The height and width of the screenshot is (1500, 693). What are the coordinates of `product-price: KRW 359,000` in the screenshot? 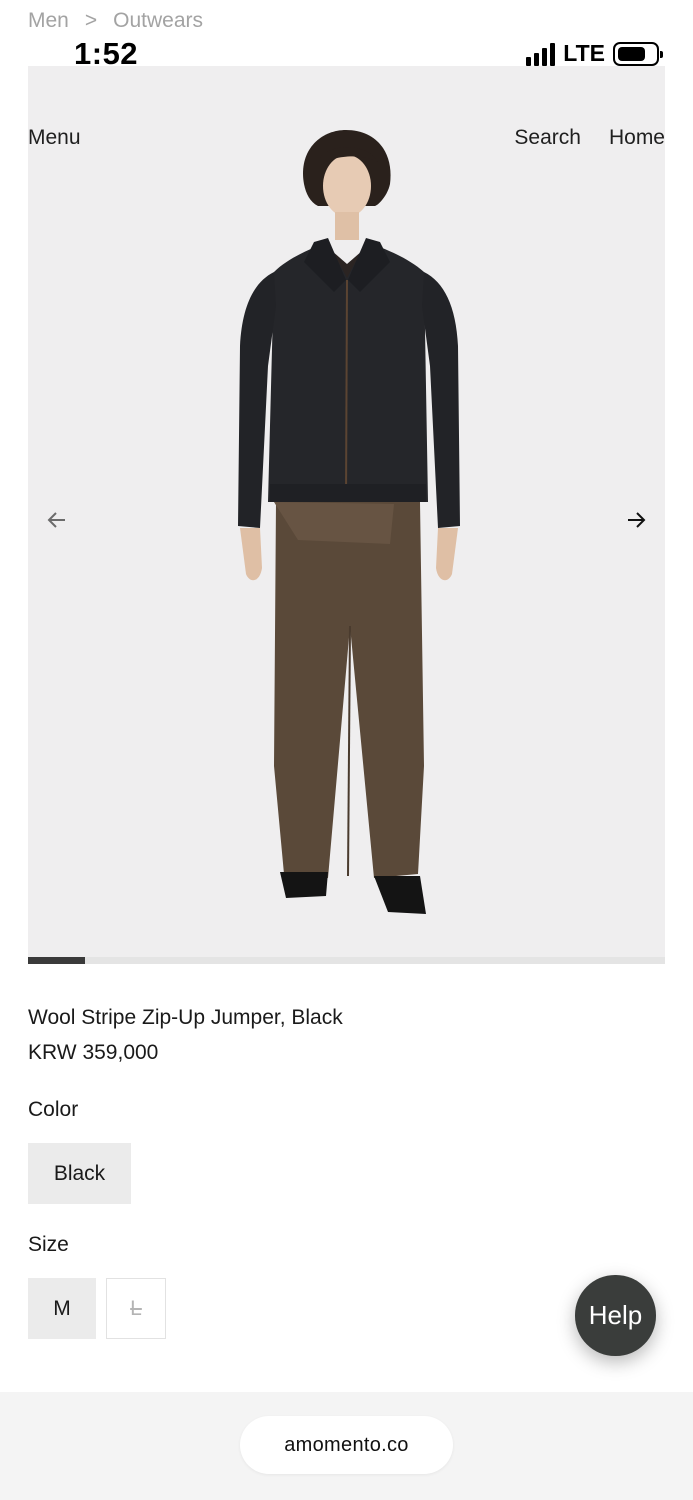 It's located at (93, 1052).